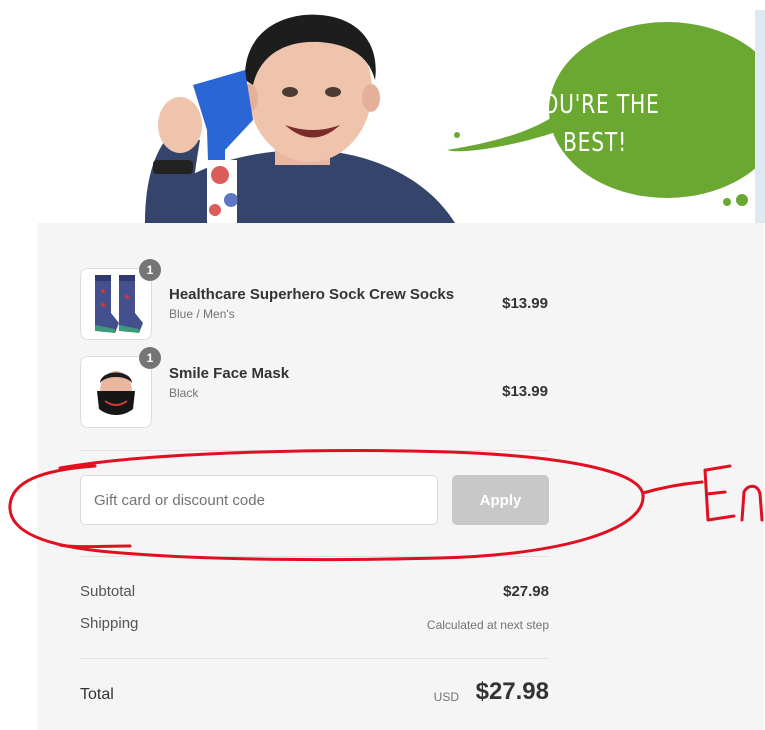  Describe the element at coordinates (97, 694) in the screenshot. I see `total-label: Total` at that location.